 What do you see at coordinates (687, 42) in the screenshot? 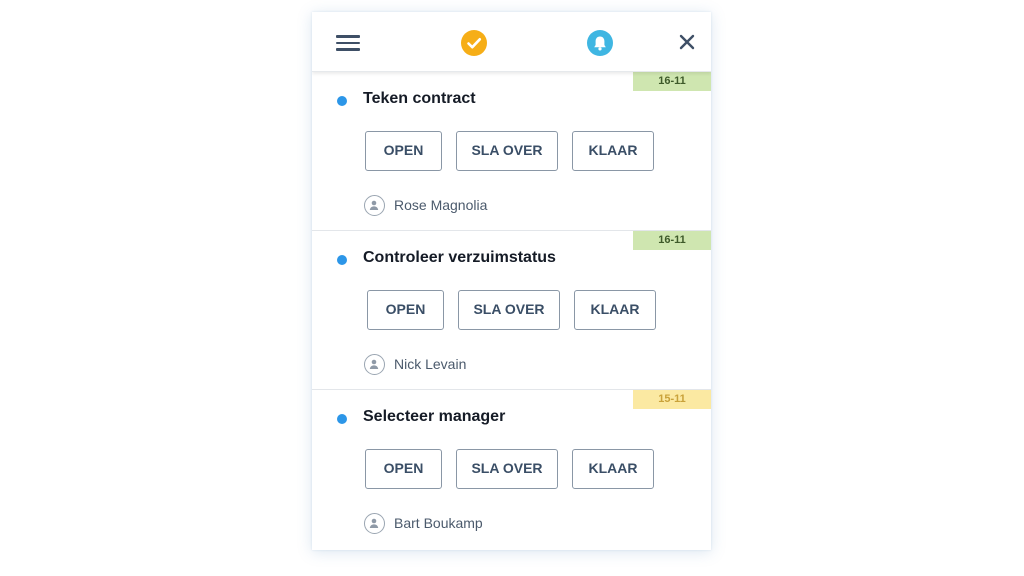
I see `close-icon` at bounding box center [687, 42].